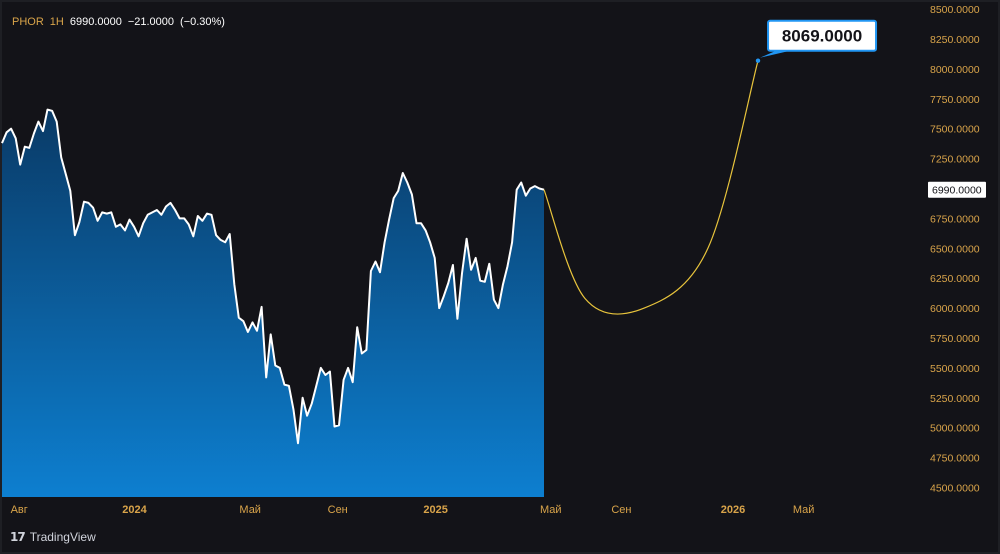  I want to click on y-tick-label: 6750.0000, so click(955, 219).